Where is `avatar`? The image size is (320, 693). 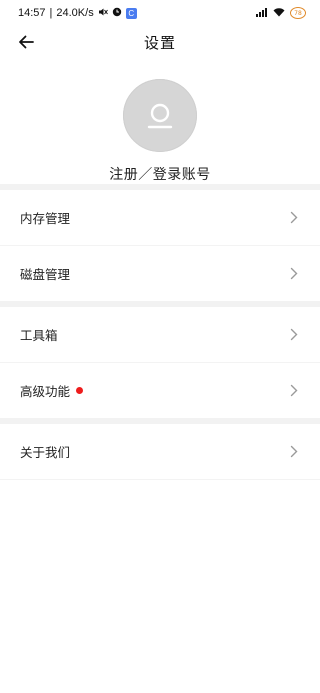
avatar is located at coordinates (160, 115).